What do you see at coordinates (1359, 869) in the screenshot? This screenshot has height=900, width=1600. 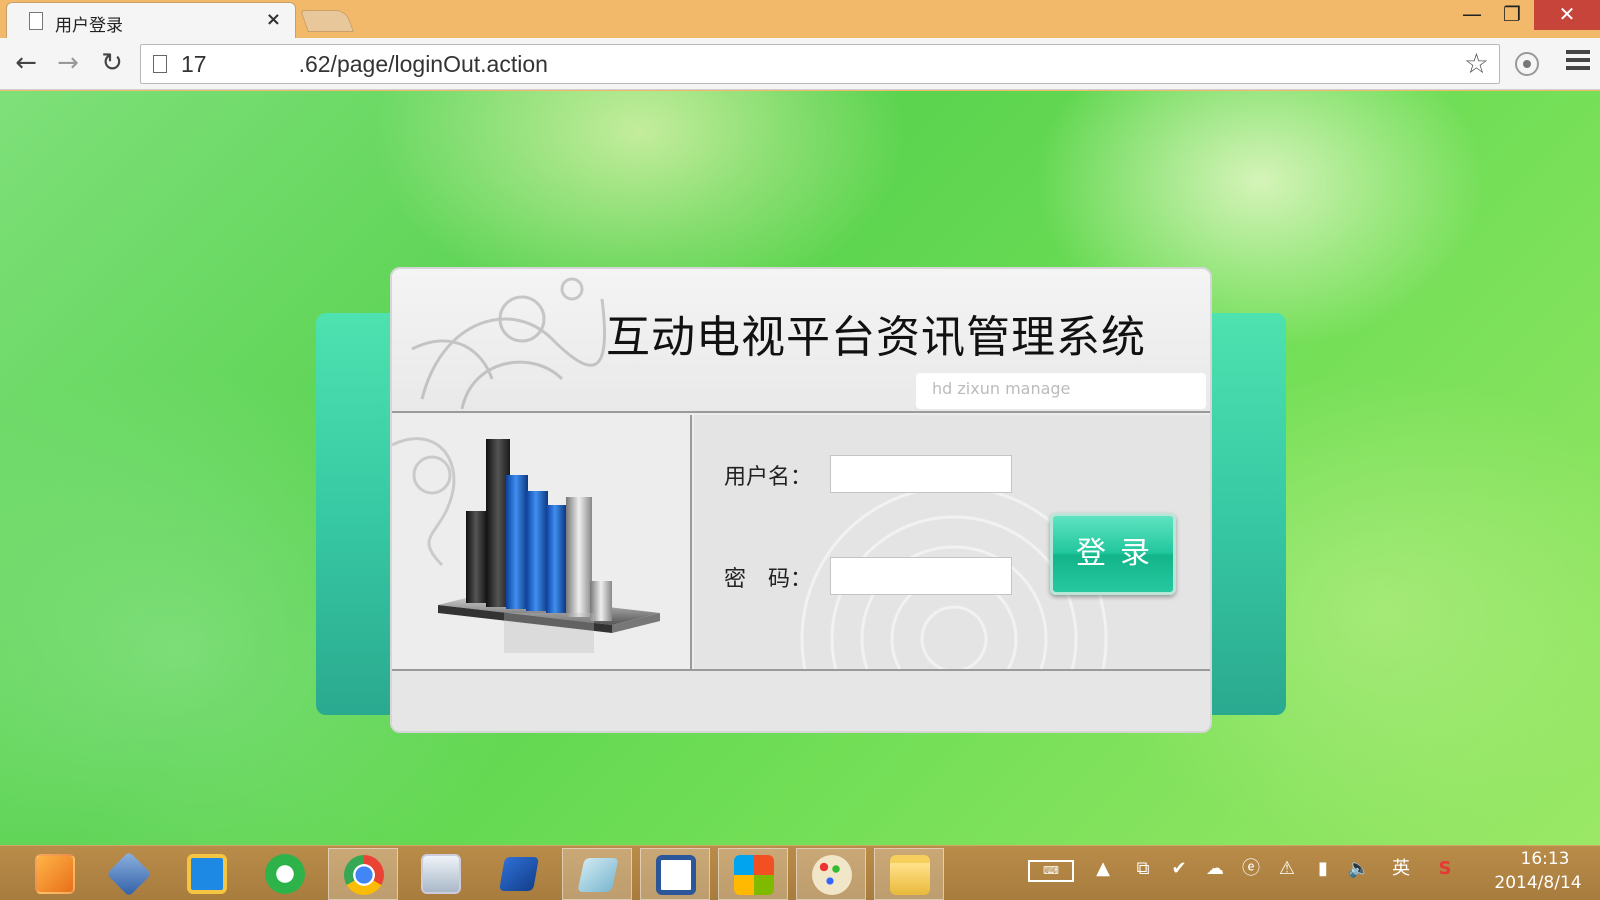 I see `volume-icon: 🔈` at bounding box center [1359, 869].